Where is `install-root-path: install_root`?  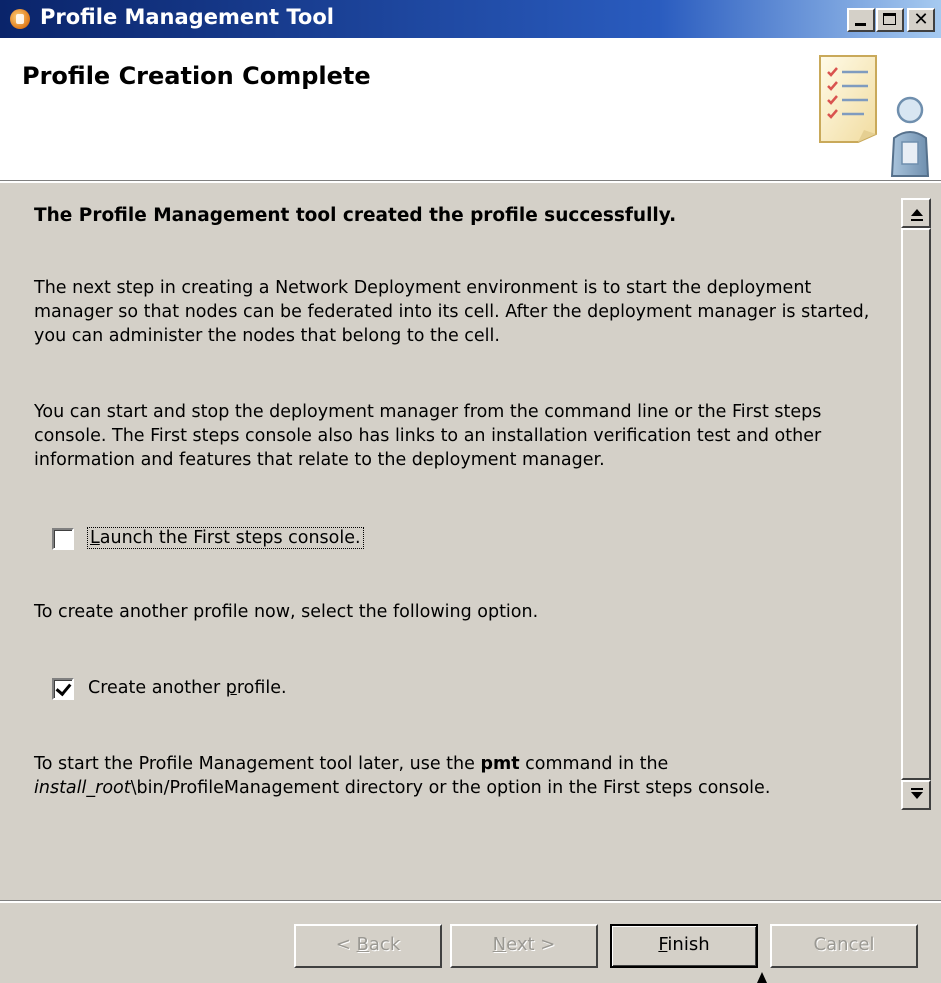
install-root-path: install_root is located at coordinates (82, 788).